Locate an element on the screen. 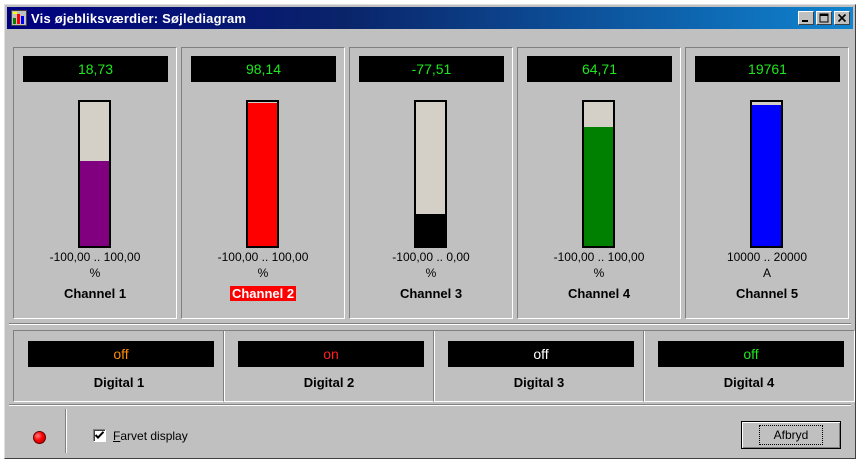 The image size is (856, 459). channel-name: Channel 2 is located at coordinates (263, 293).